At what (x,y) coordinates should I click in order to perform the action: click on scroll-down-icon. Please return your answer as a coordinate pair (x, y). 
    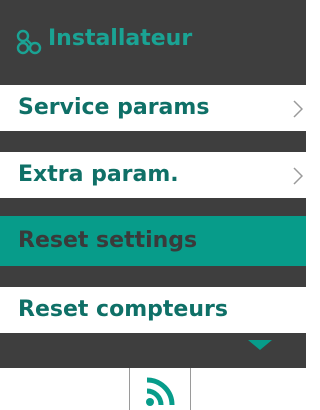
    Looking at the image, I should click on (260, 345).